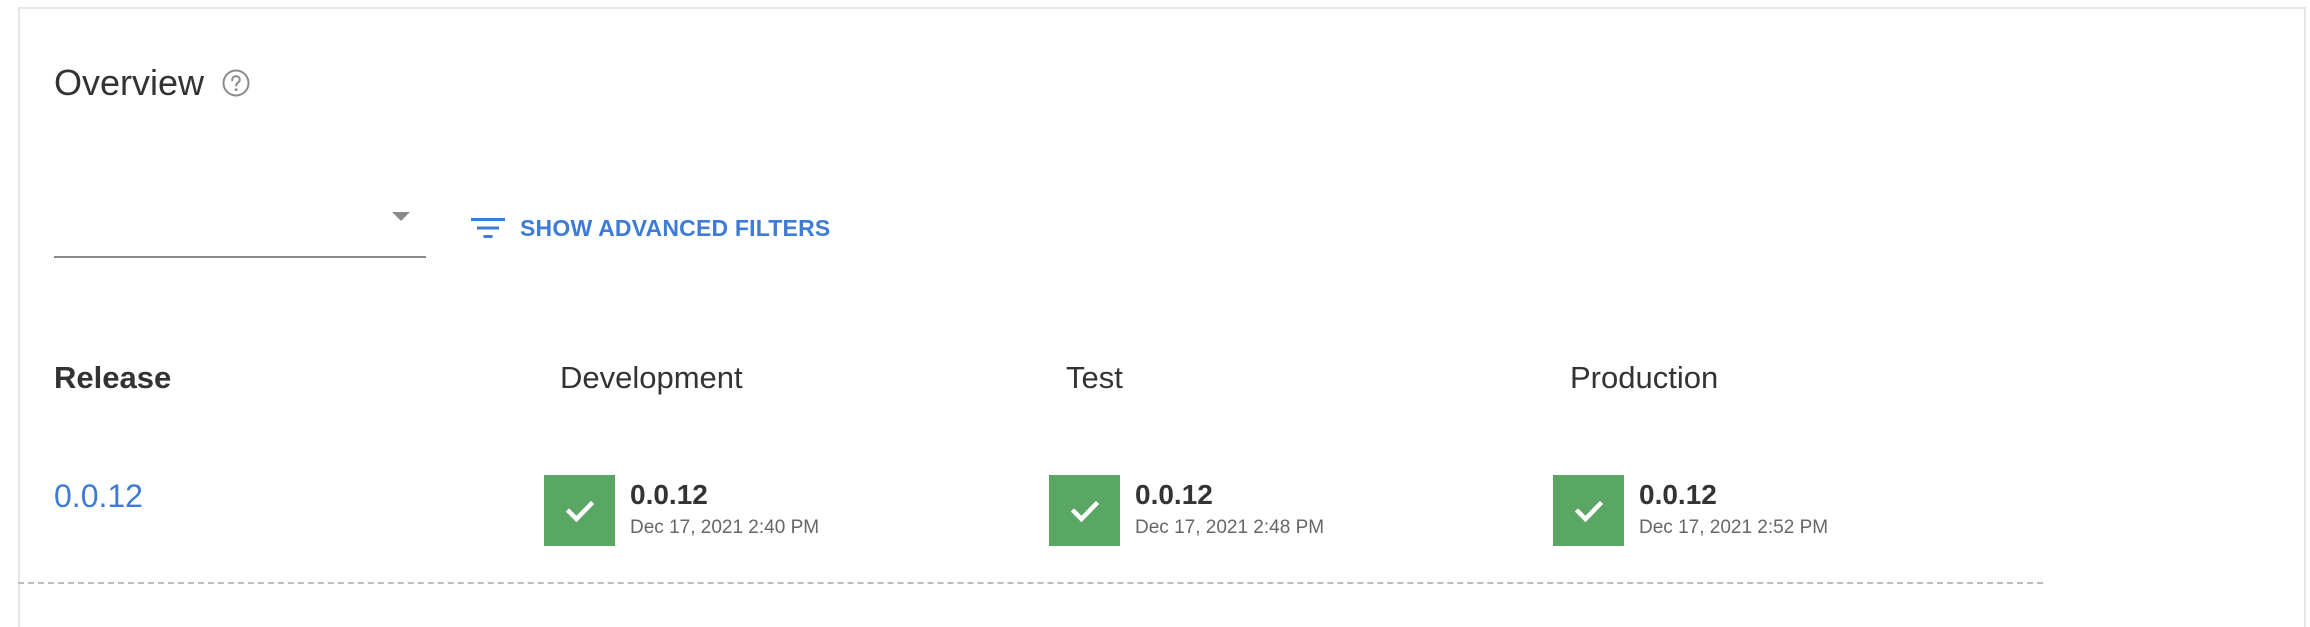 The height and width of the screenshot is (627, 2310). I want to click on filter-lines-icon, so click(488, 228).